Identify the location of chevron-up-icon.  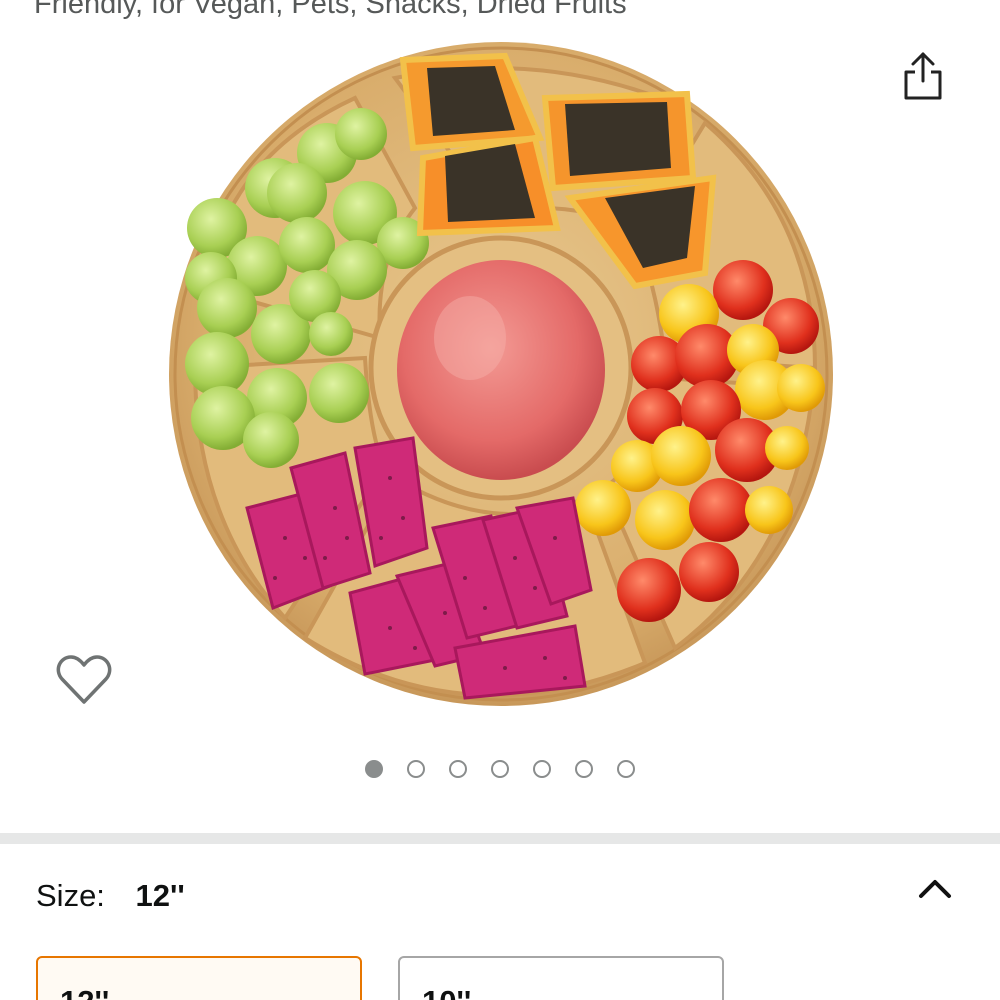
(935, 889).